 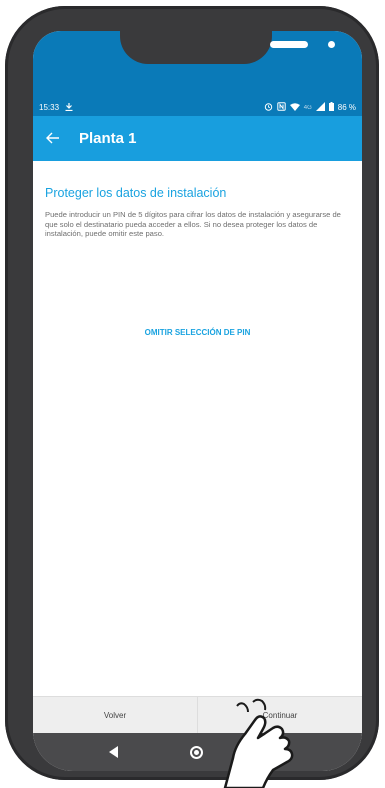 I want to click on speaker-icon, so click(x=289, y=44).